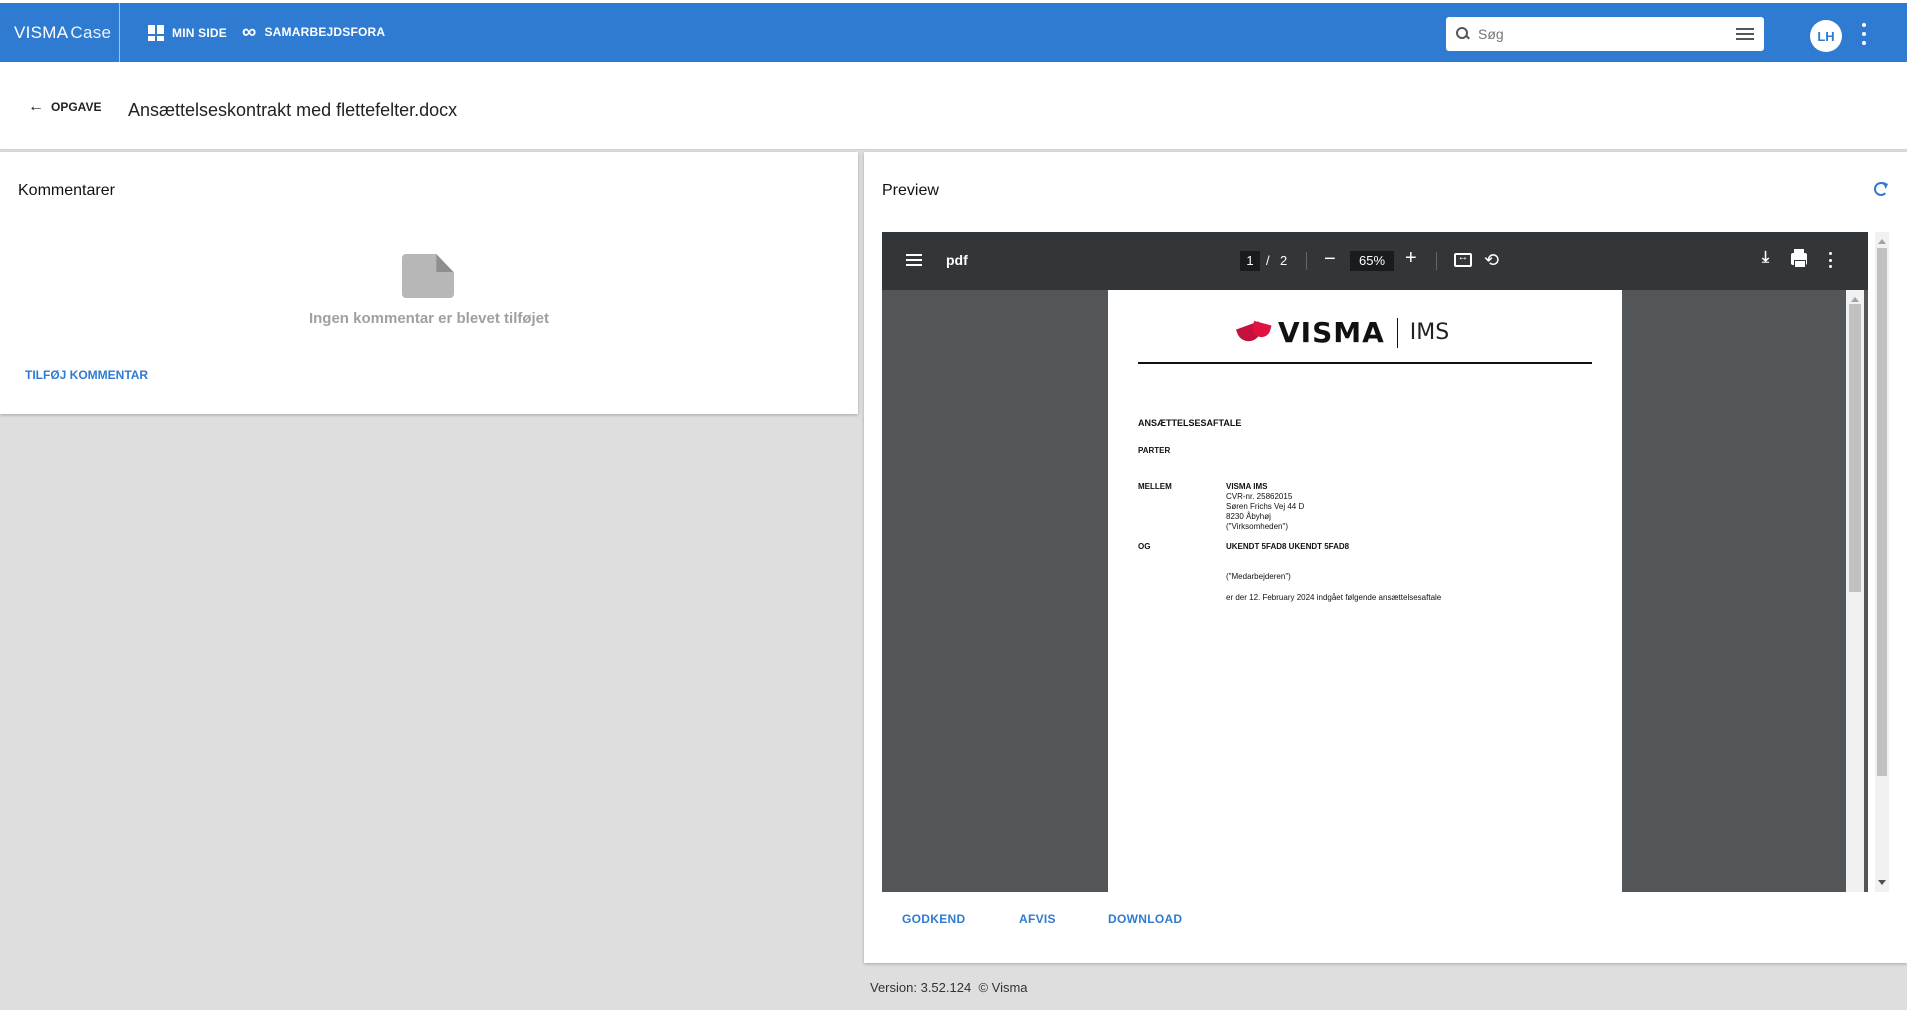  I want to click on doc-og: OG, so click(1144, 546).